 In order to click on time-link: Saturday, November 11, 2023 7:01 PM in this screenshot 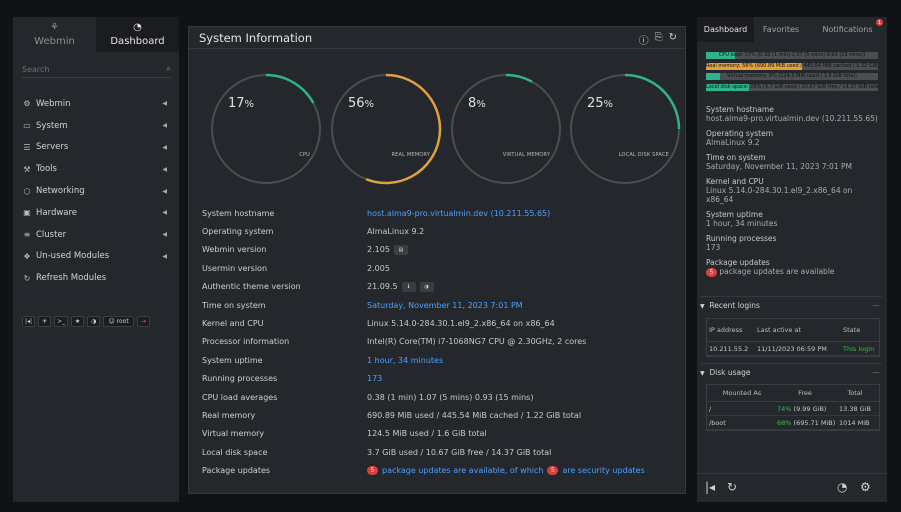, I will do `click(445, 305)`.